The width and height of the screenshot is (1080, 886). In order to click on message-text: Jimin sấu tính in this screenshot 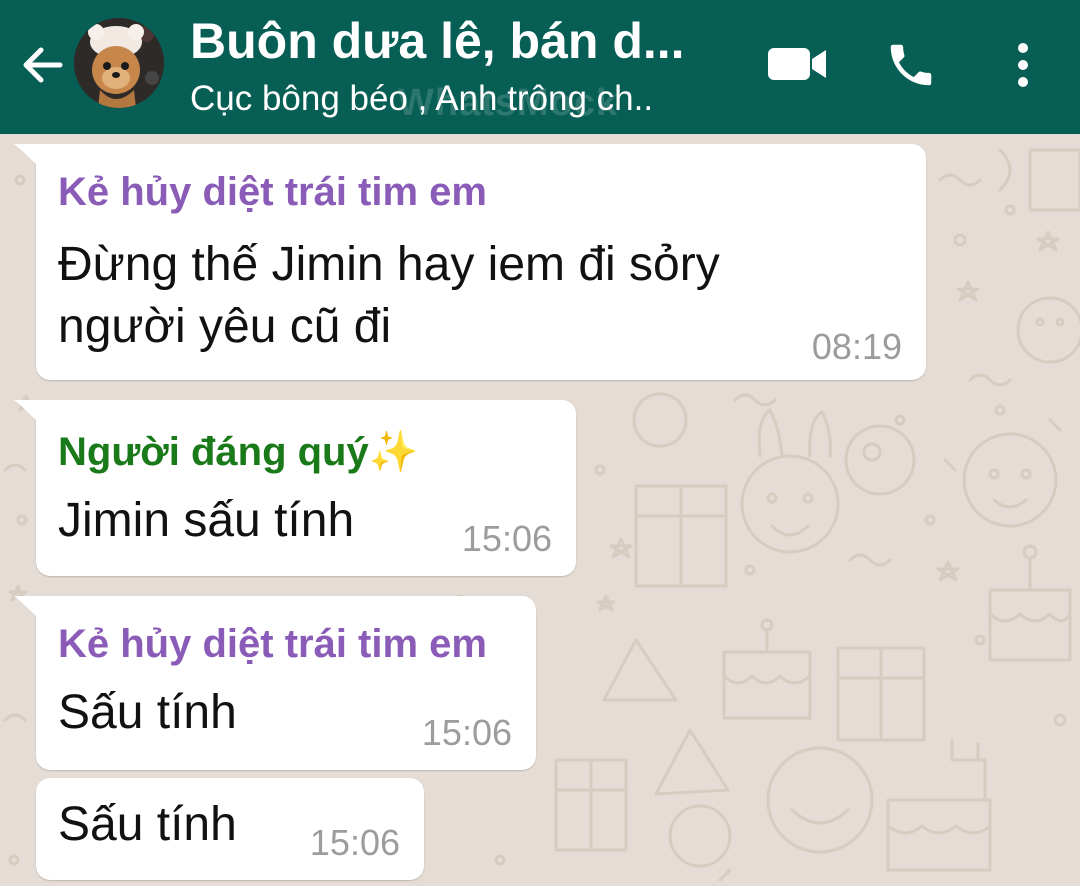, I will do `click(206, 520)`.